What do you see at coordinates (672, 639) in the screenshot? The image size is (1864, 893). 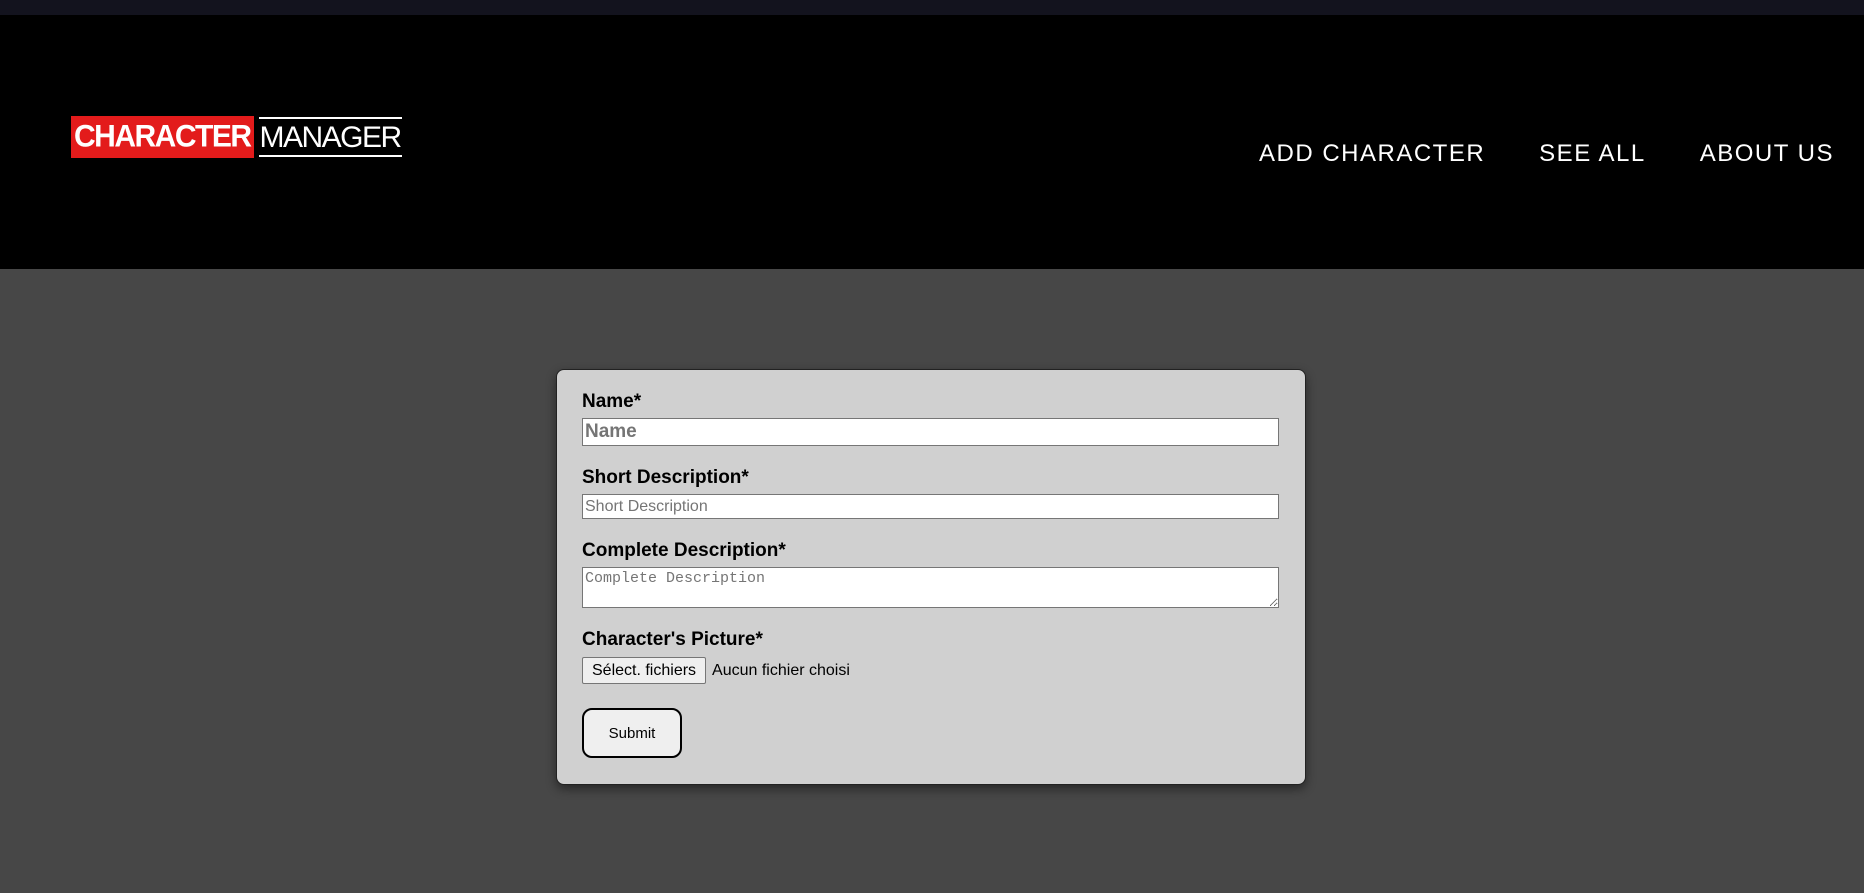 I see `picture-label: Character's Picture*` at bounding box center [672, 639].